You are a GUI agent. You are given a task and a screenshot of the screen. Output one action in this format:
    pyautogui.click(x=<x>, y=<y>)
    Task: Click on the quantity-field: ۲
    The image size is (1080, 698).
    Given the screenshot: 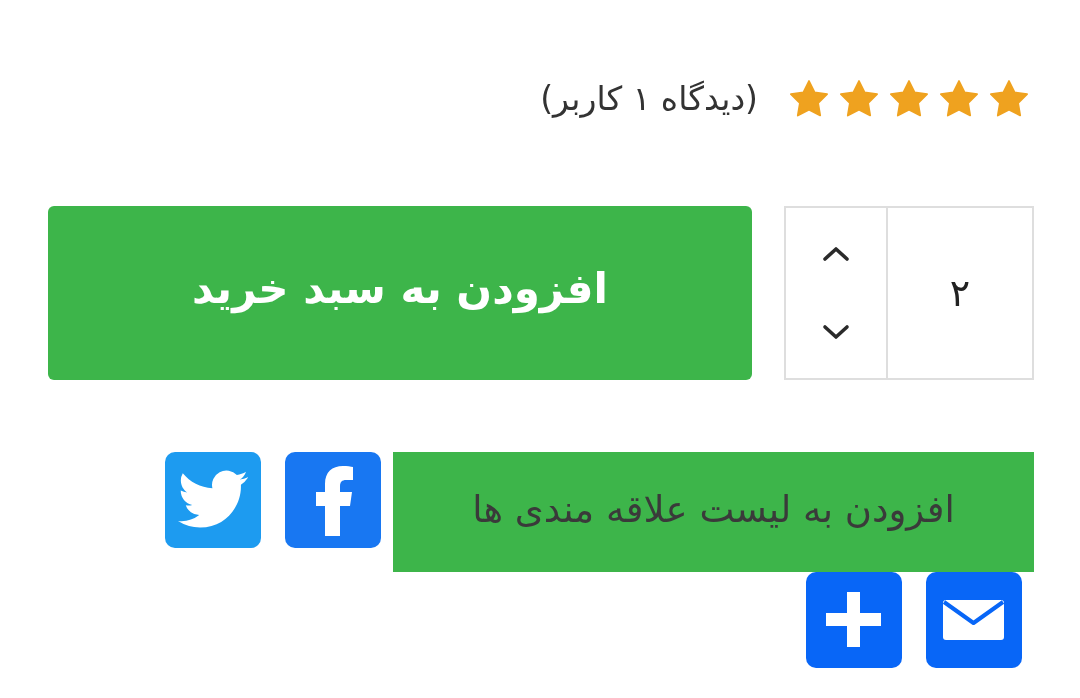 What is the action you would take?
    pyautogui.click(x=960, y=293)
    